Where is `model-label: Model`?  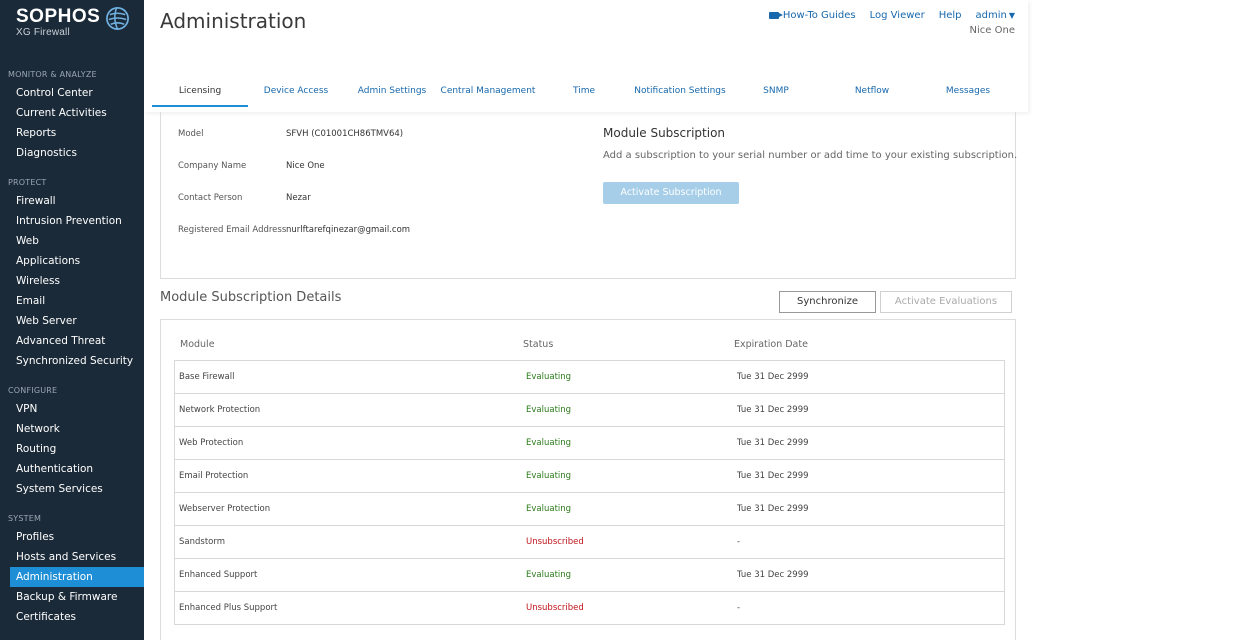
model-label: Model is located at coordinates (191, 134).